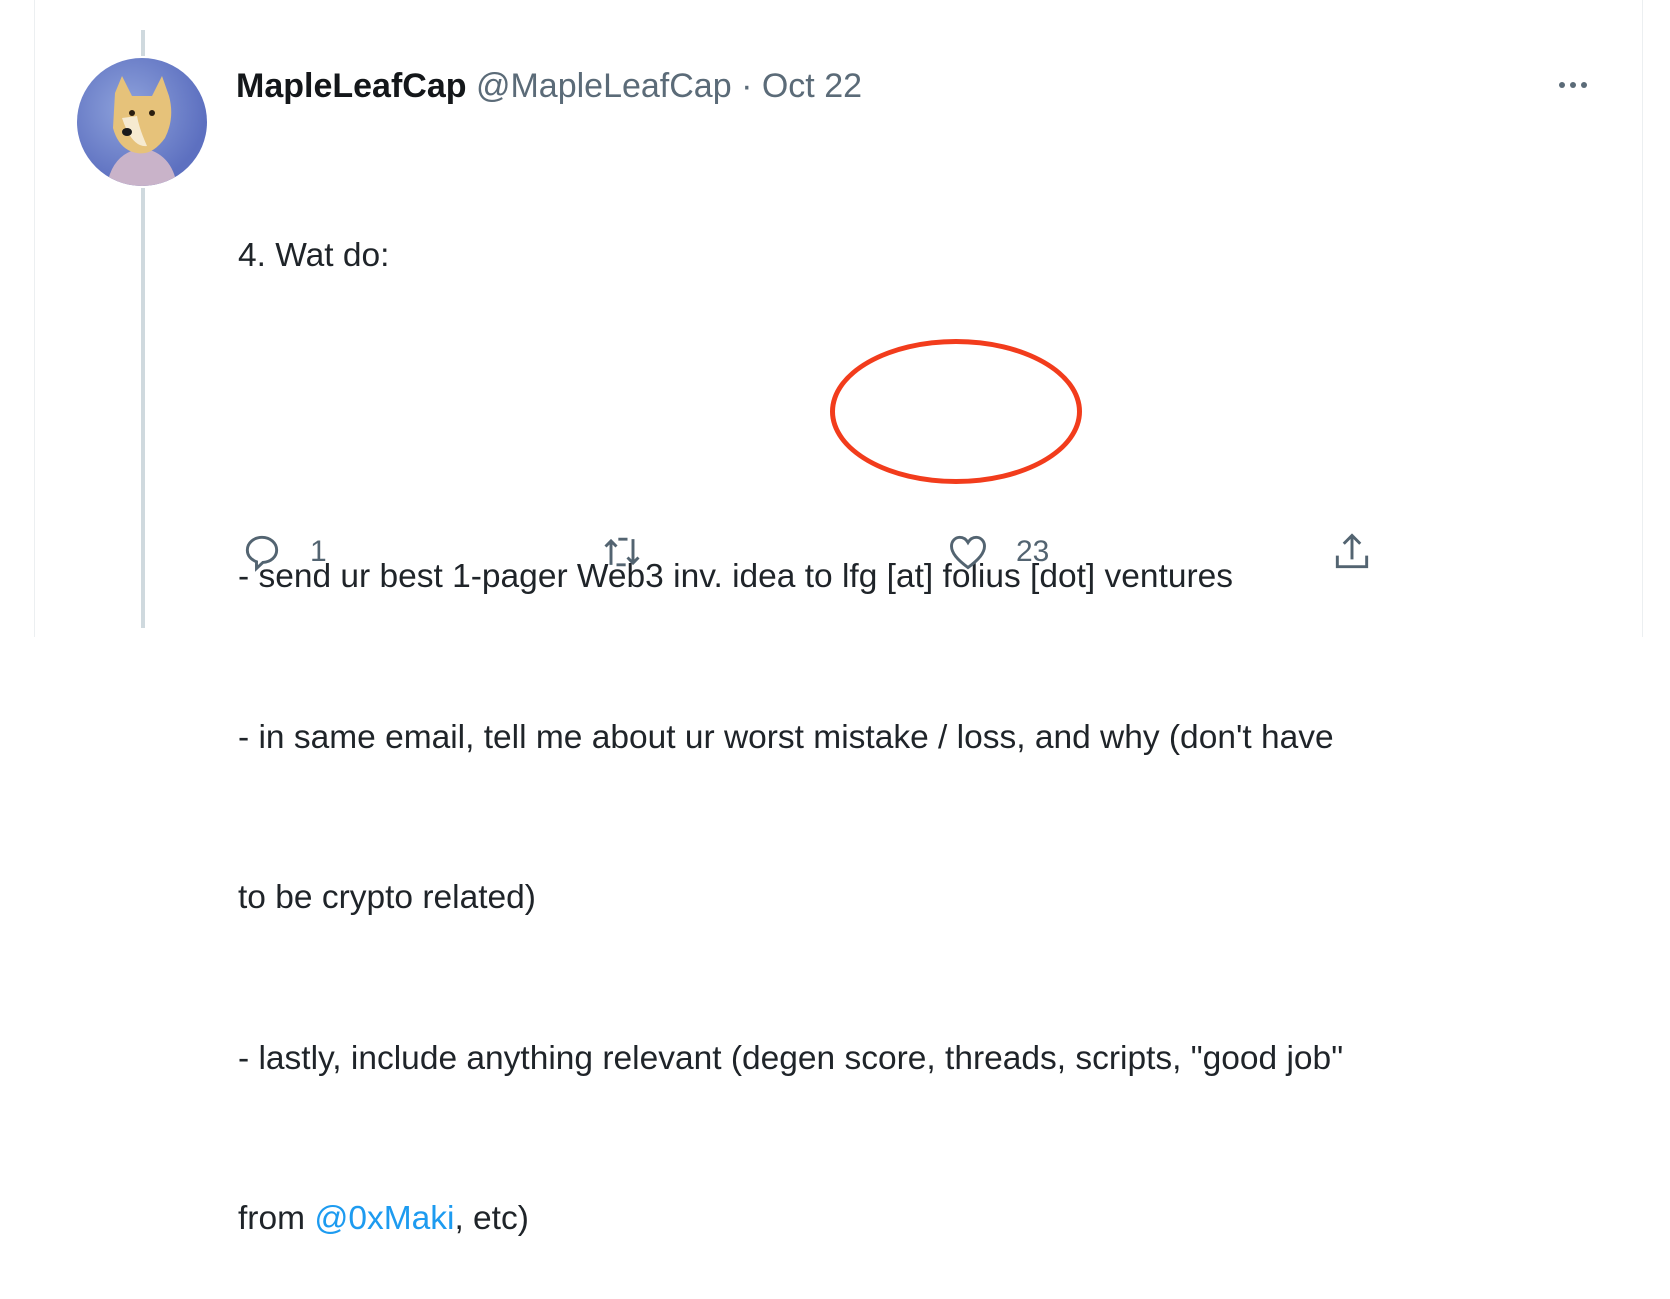 This screenshot has height=1299, width=1670. What do you see at coordinates (812, 86) in the screenshot?
I see `tweet-date: Oct 22` at bounding box center [812, 86].